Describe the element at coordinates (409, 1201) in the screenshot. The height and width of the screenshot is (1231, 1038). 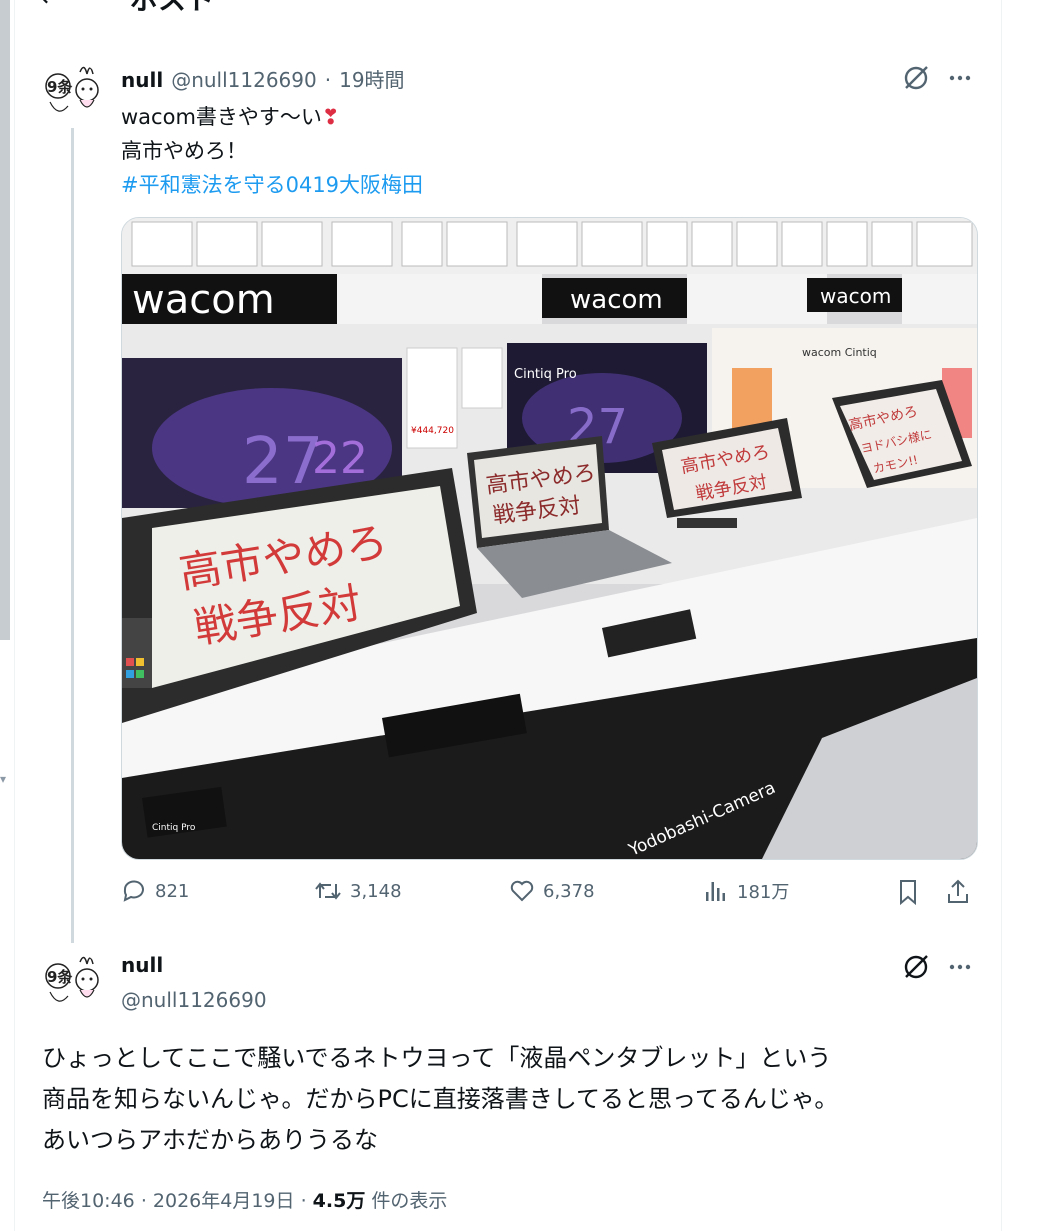
I see `views-label: 件の表示` at that location.